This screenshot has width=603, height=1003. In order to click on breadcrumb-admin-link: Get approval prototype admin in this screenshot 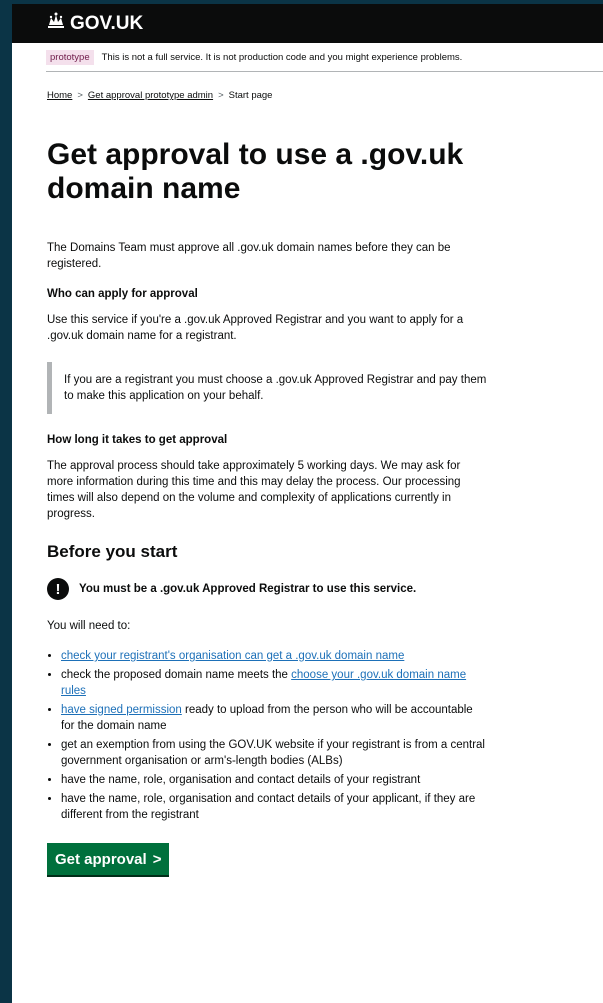, I will do `click(150, 95)`.